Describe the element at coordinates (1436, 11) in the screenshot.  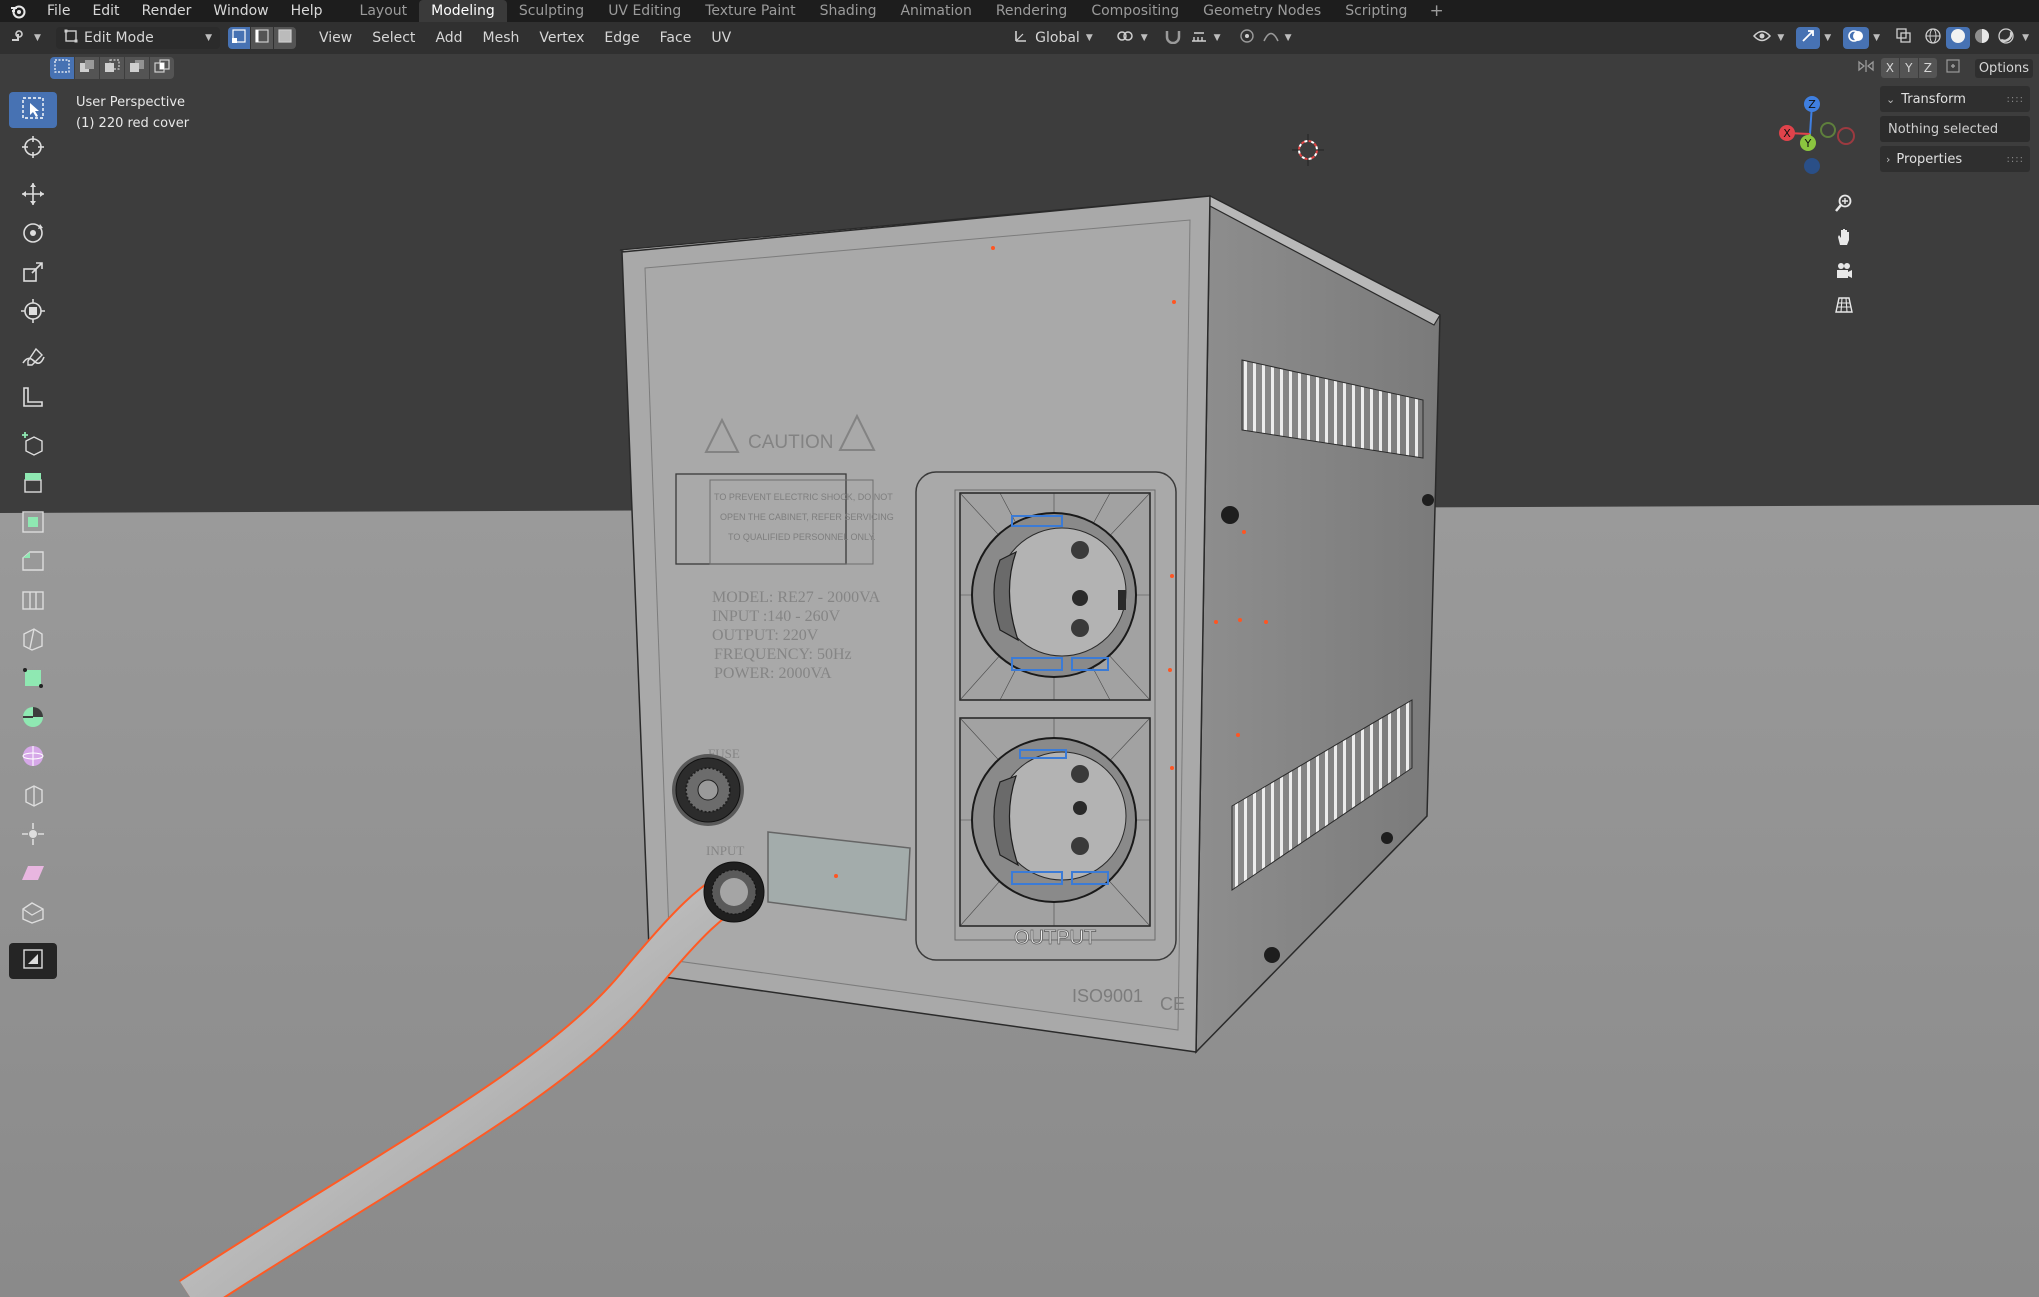
I see `add-workspace-button: +` at that location.